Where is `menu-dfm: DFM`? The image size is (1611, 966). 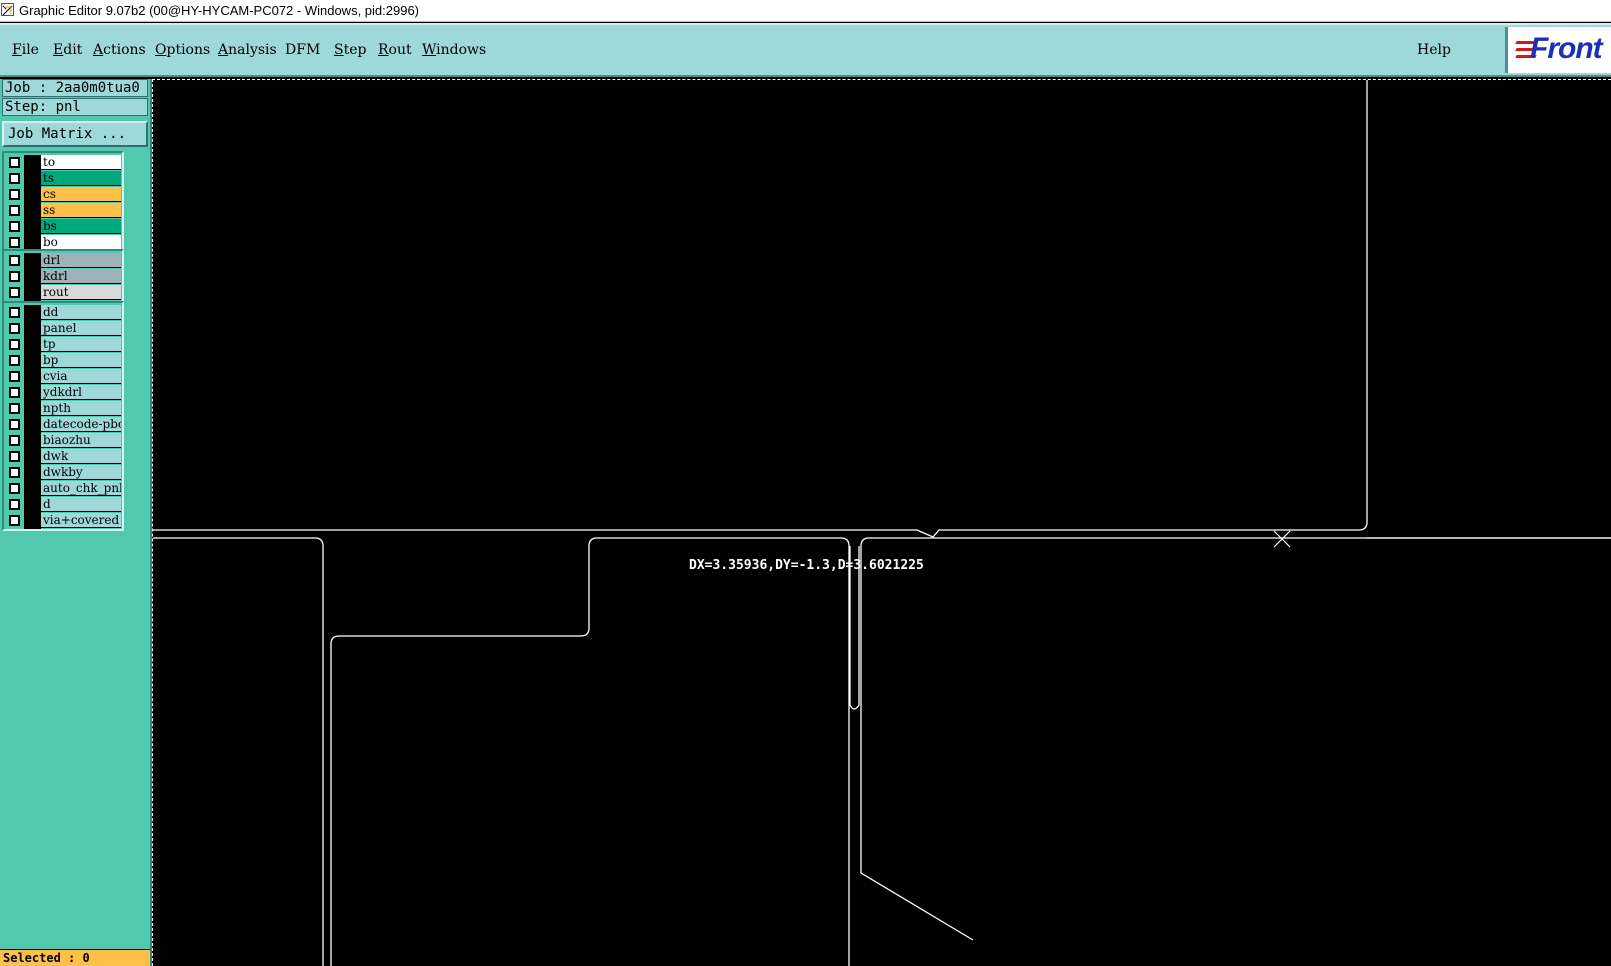
menu-dfm: DFM is located at coordinates (302, 50).